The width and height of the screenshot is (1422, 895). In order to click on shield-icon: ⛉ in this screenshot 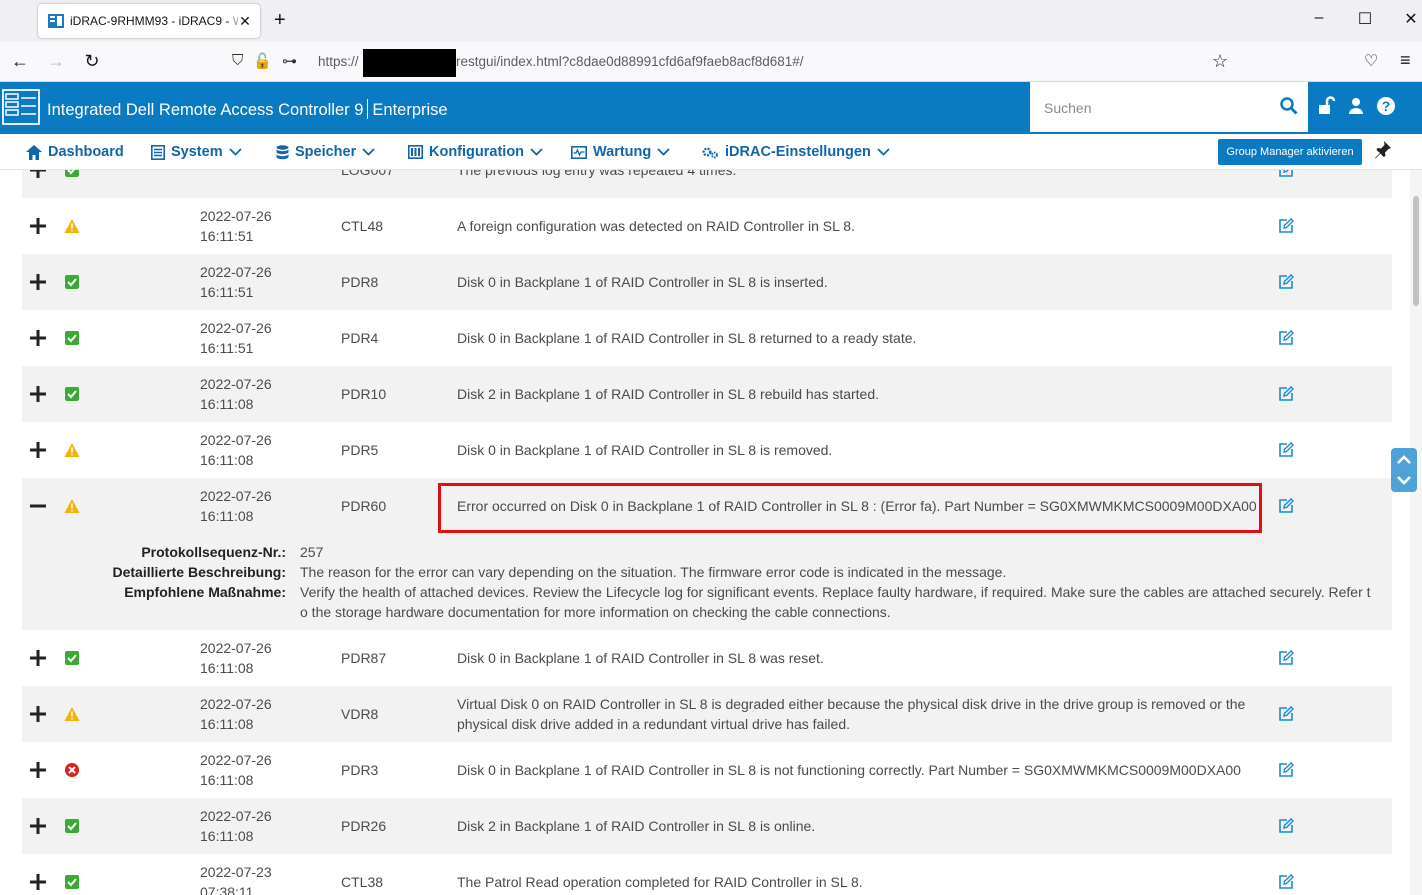, I will do `click(237, 61)`.